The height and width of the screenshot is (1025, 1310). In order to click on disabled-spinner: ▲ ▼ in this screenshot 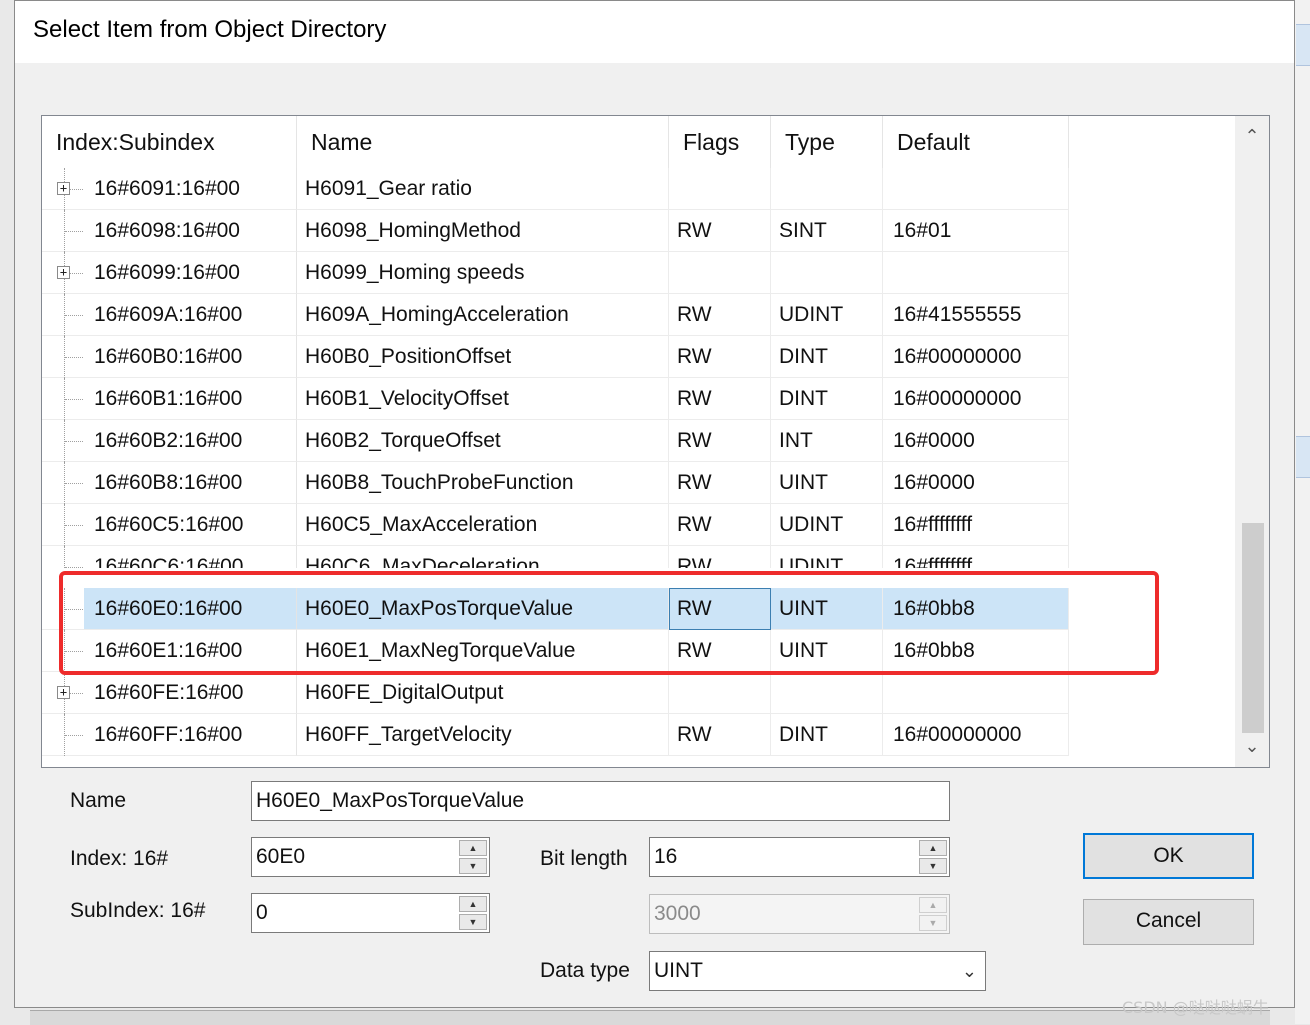, I will do `click(933, 914)`.